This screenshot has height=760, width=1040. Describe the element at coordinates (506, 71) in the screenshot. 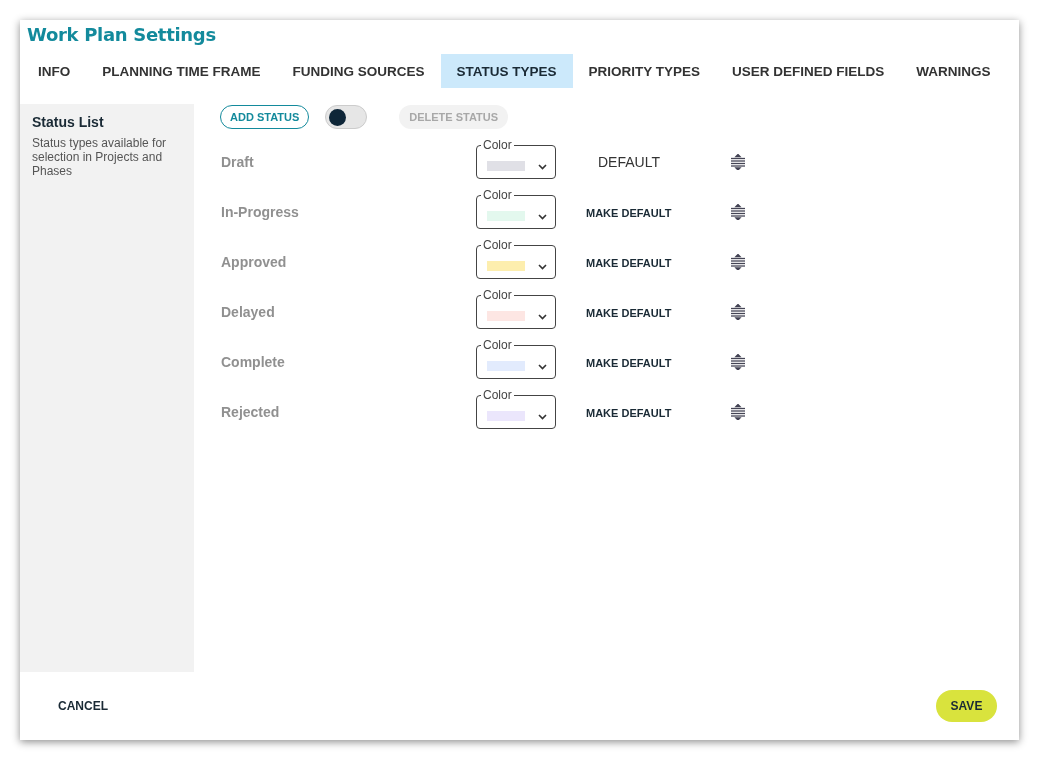

I see `tab: STATUS TYPES` at that location.